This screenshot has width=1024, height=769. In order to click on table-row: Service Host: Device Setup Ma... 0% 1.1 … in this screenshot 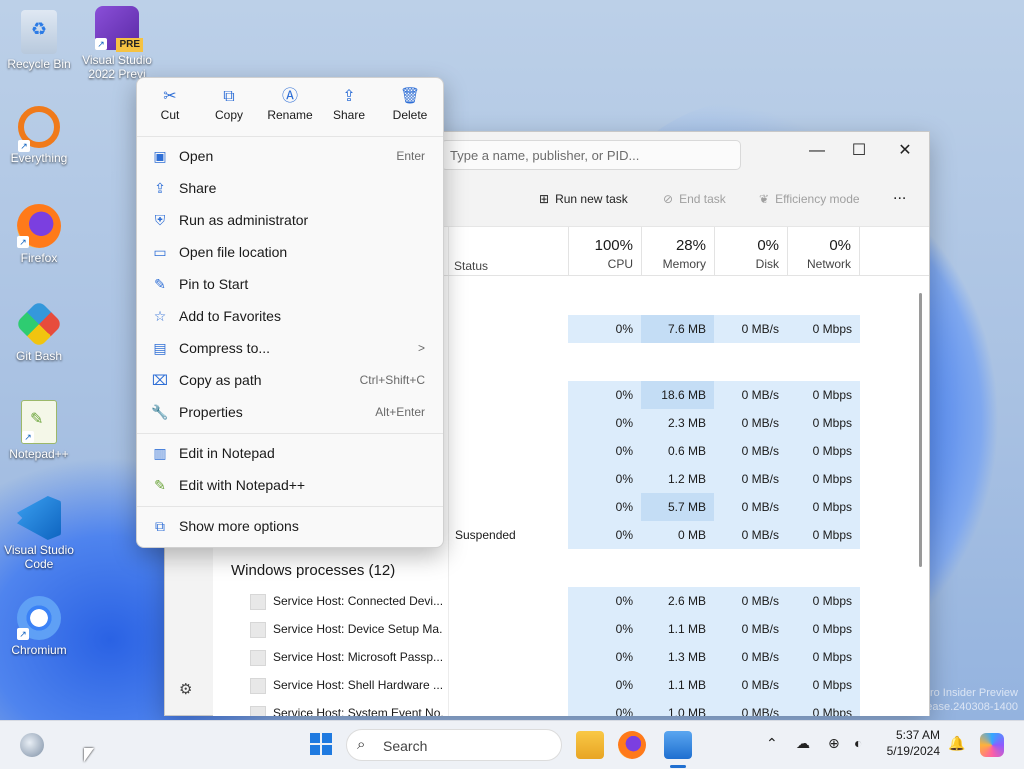, I will do `click(571, 629)`.